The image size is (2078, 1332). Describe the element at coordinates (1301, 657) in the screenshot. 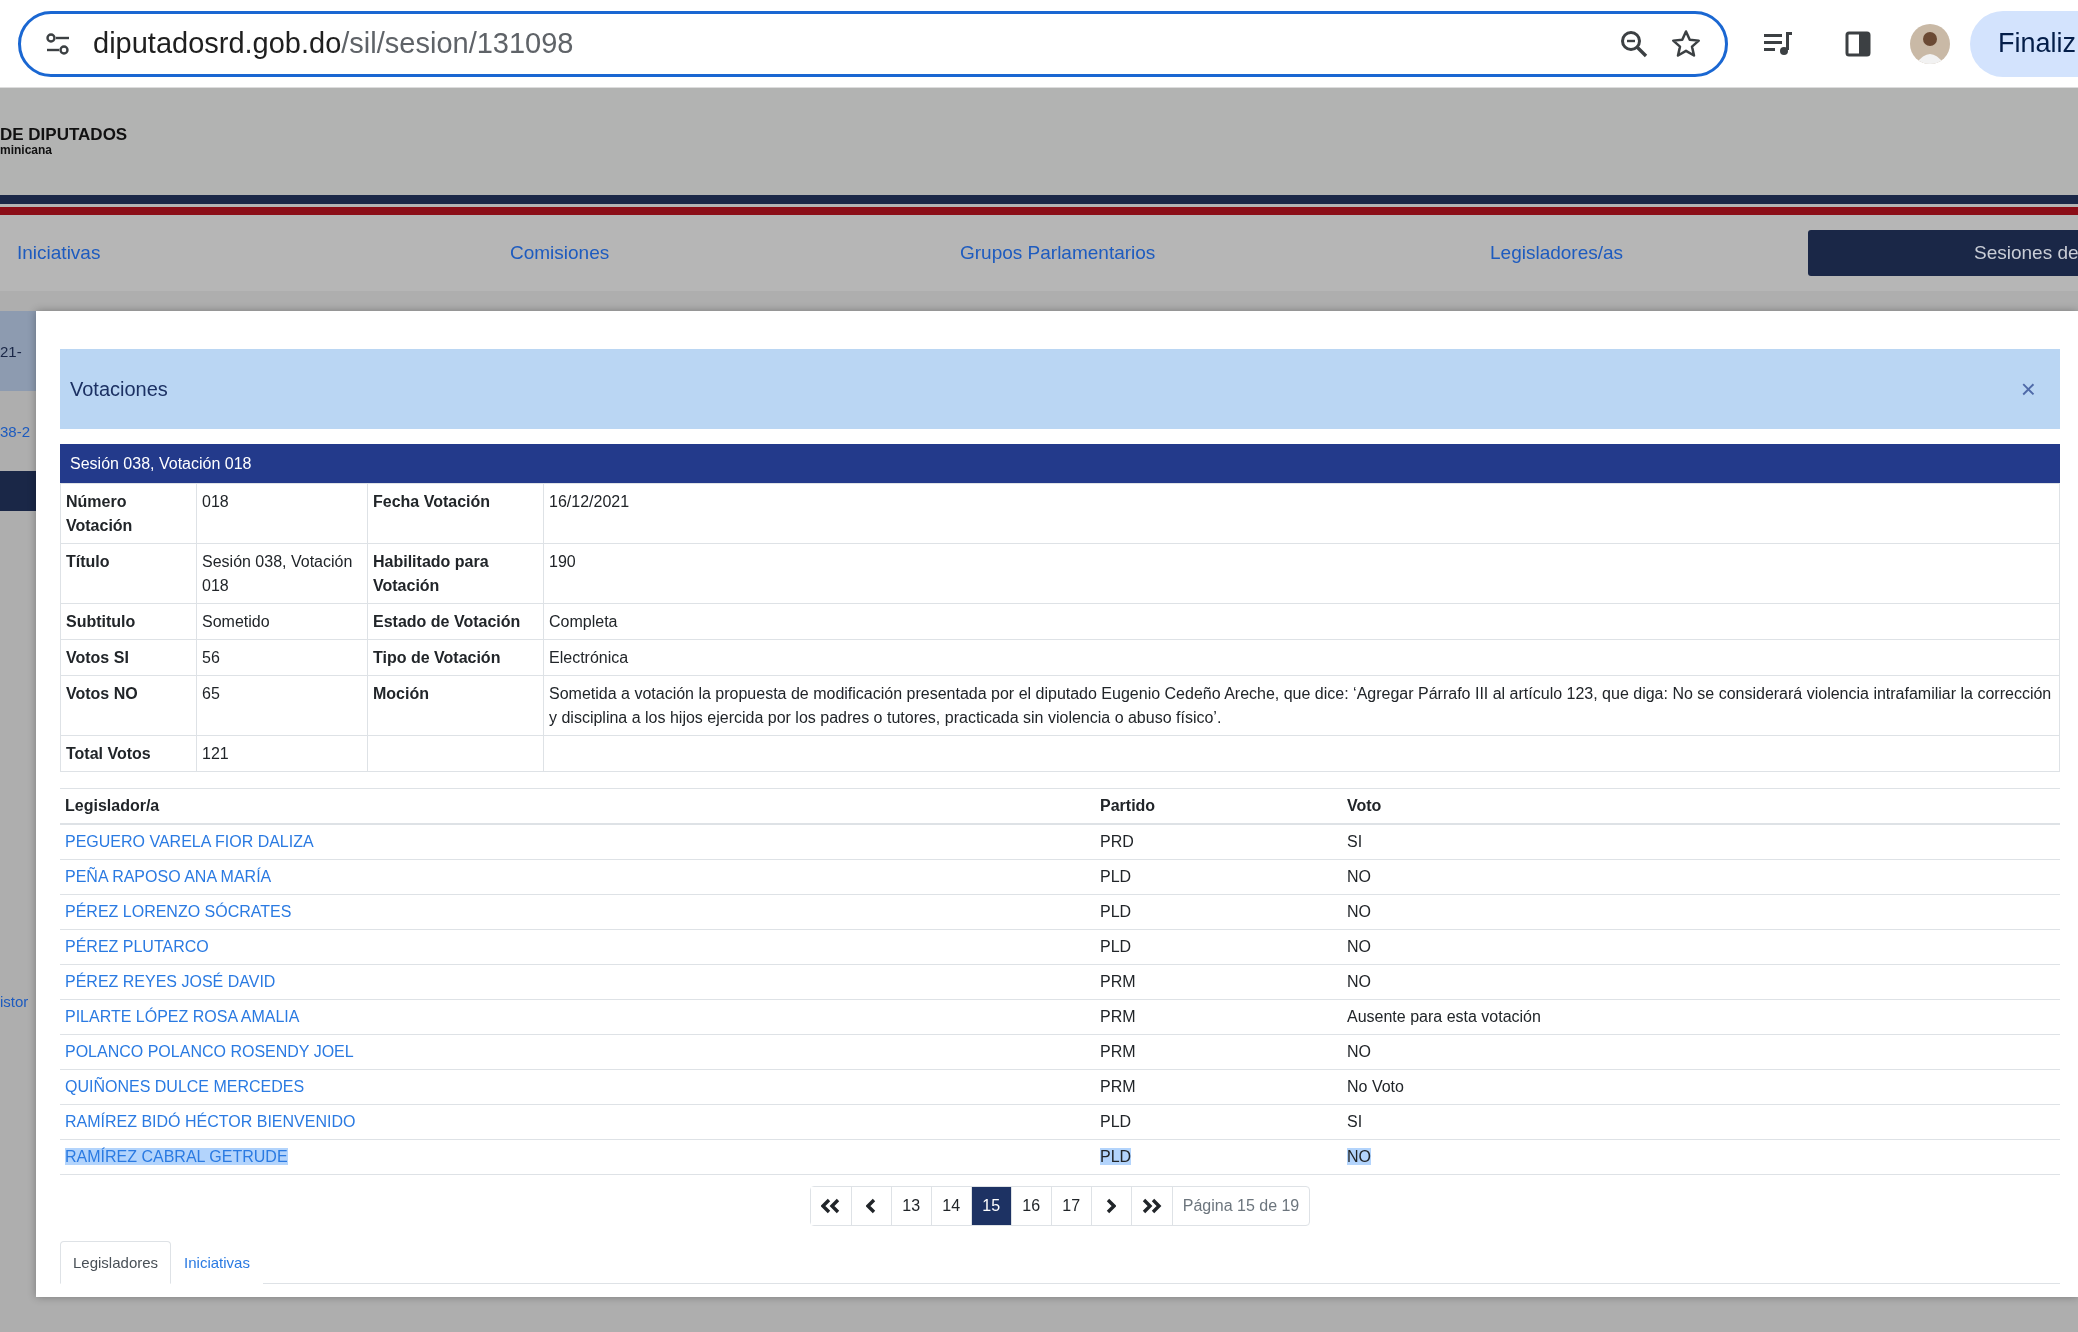

I see `field-value: Electrónica` at that location.